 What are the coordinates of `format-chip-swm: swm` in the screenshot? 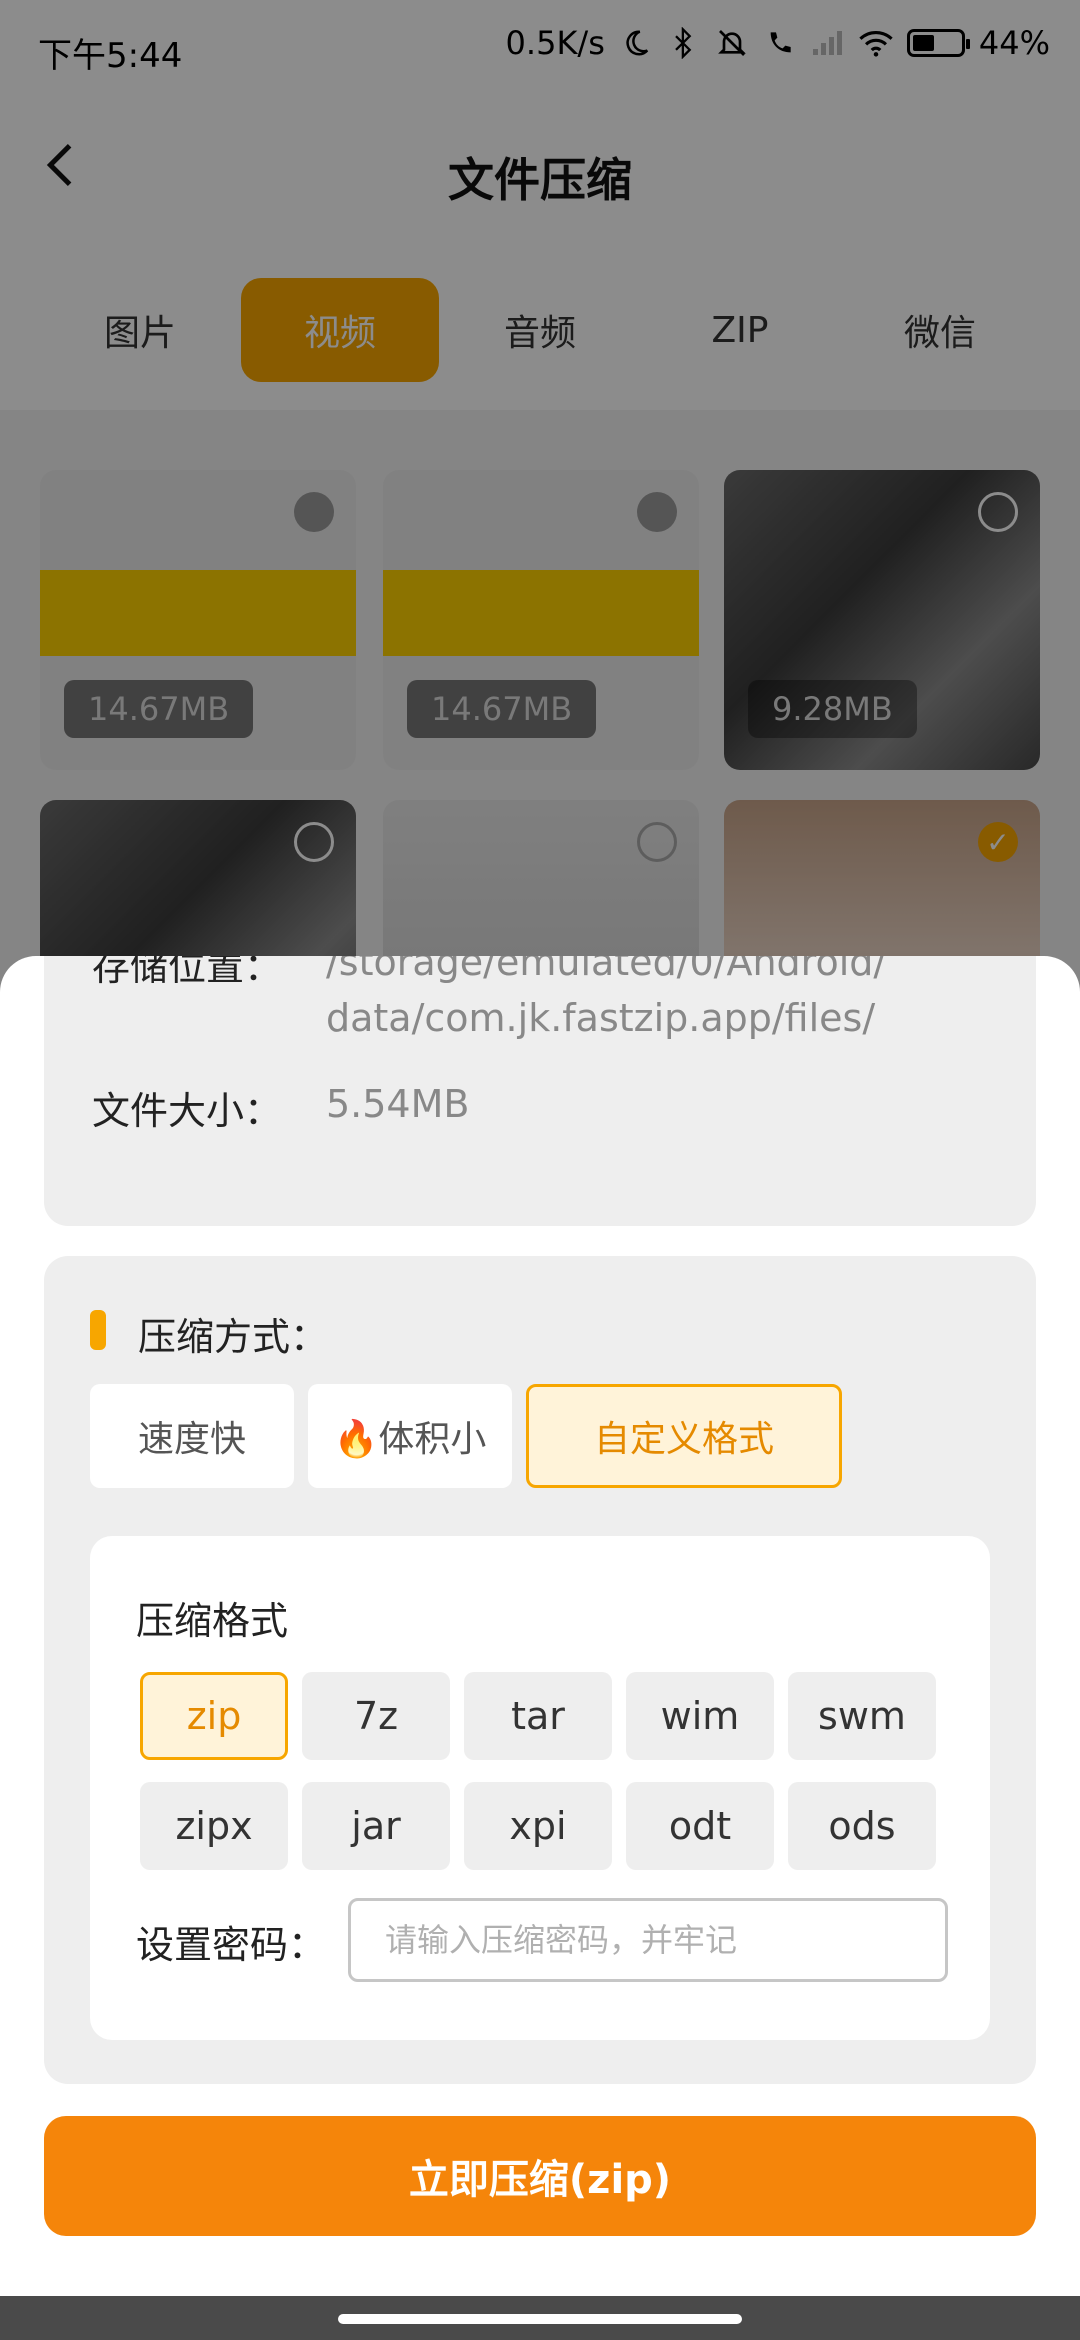 It's located at (862, 1716).